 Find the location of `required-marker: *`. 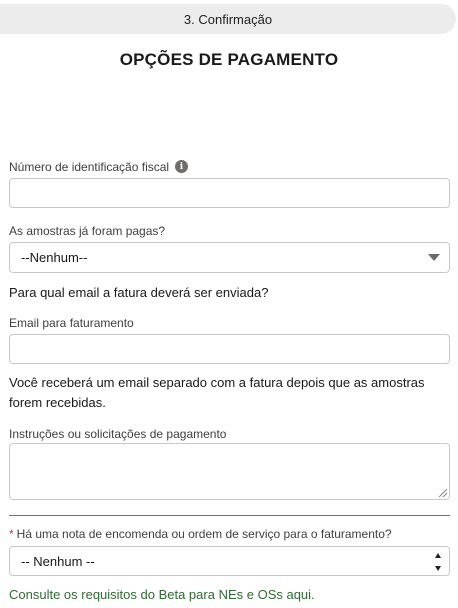

required-marker: * is located at coordinates (11, 534).